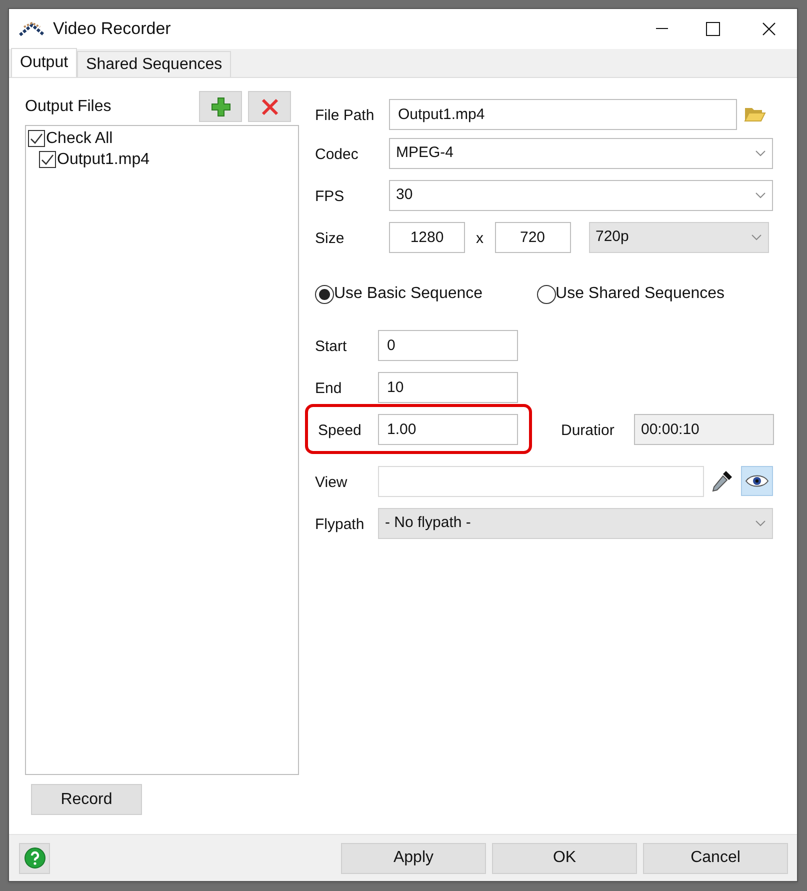 The image size is (807, 891). I want to click on field-label: Size, so click(330, 238).